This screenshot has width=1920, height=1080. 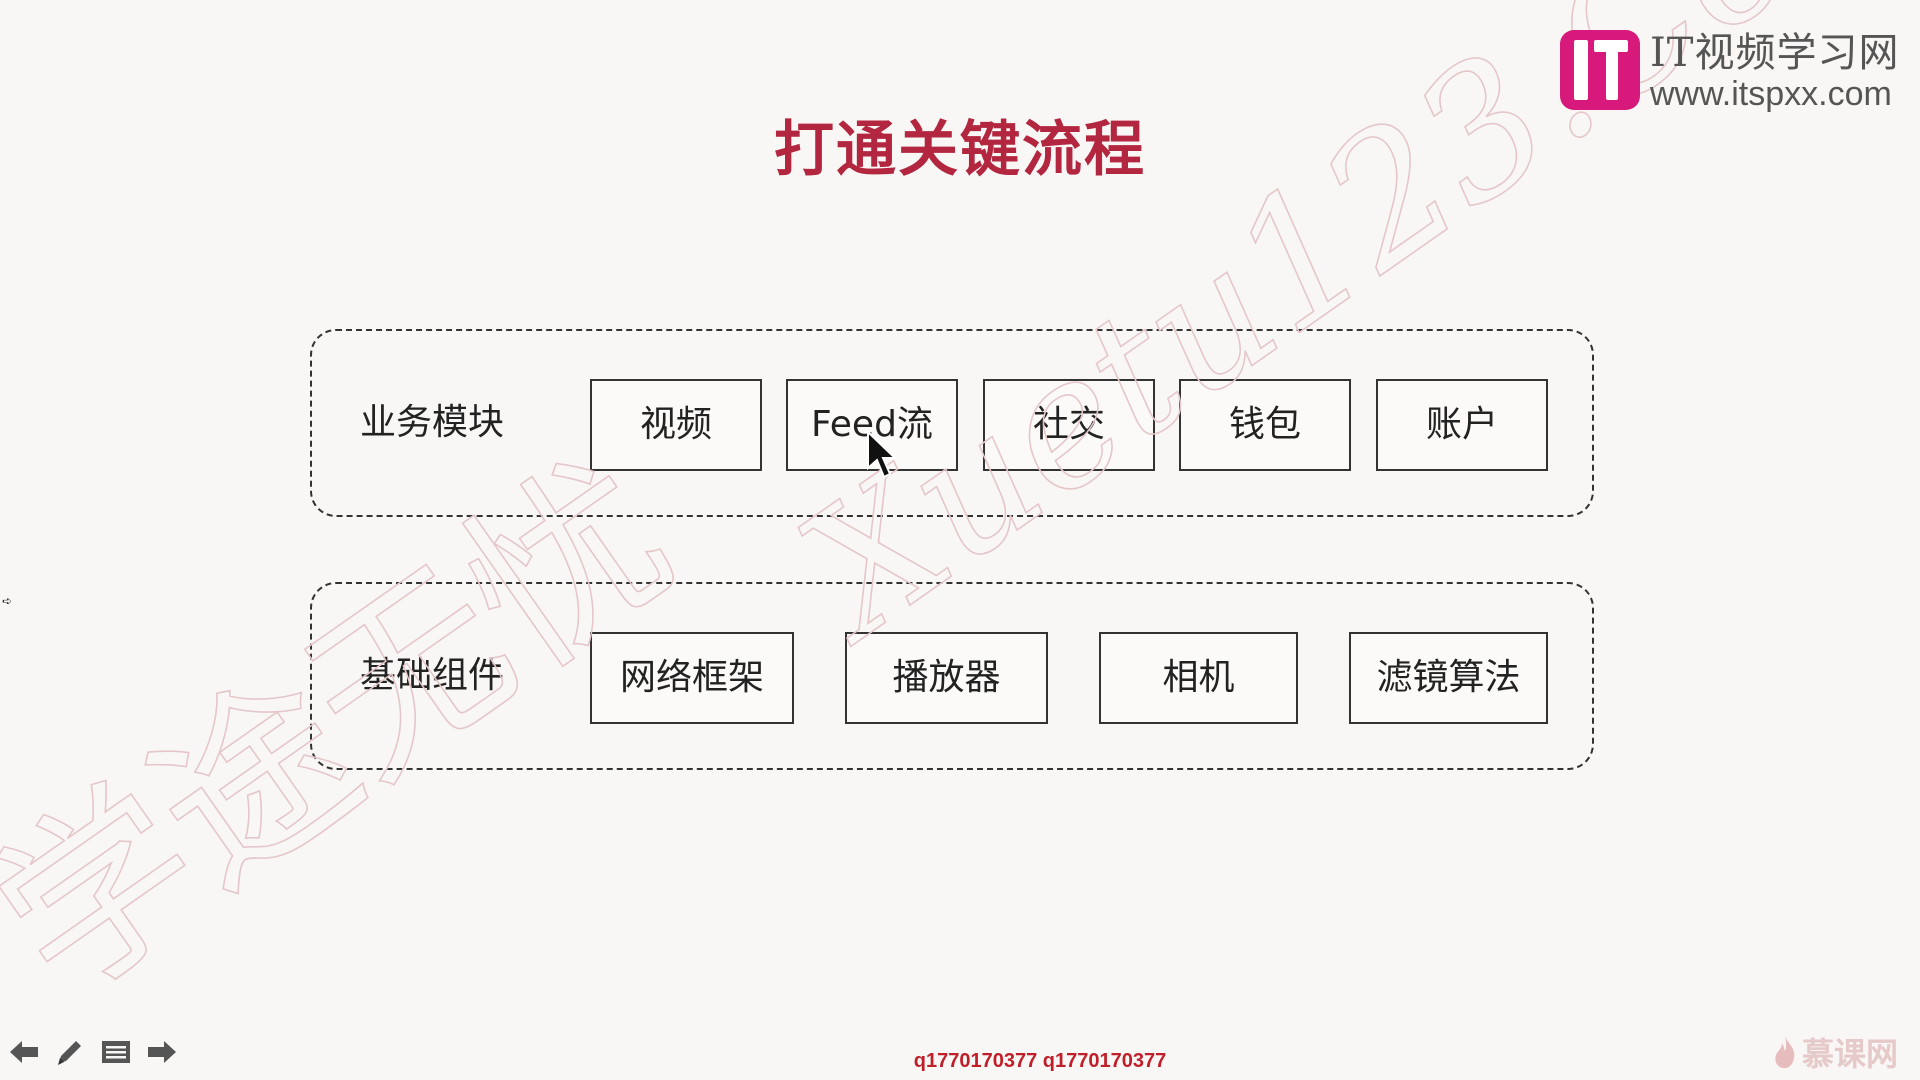 I want to click on business-modules-group: 业务模块 视频 Feed流 社交 钱包 账户, so click(x=952, y=423).